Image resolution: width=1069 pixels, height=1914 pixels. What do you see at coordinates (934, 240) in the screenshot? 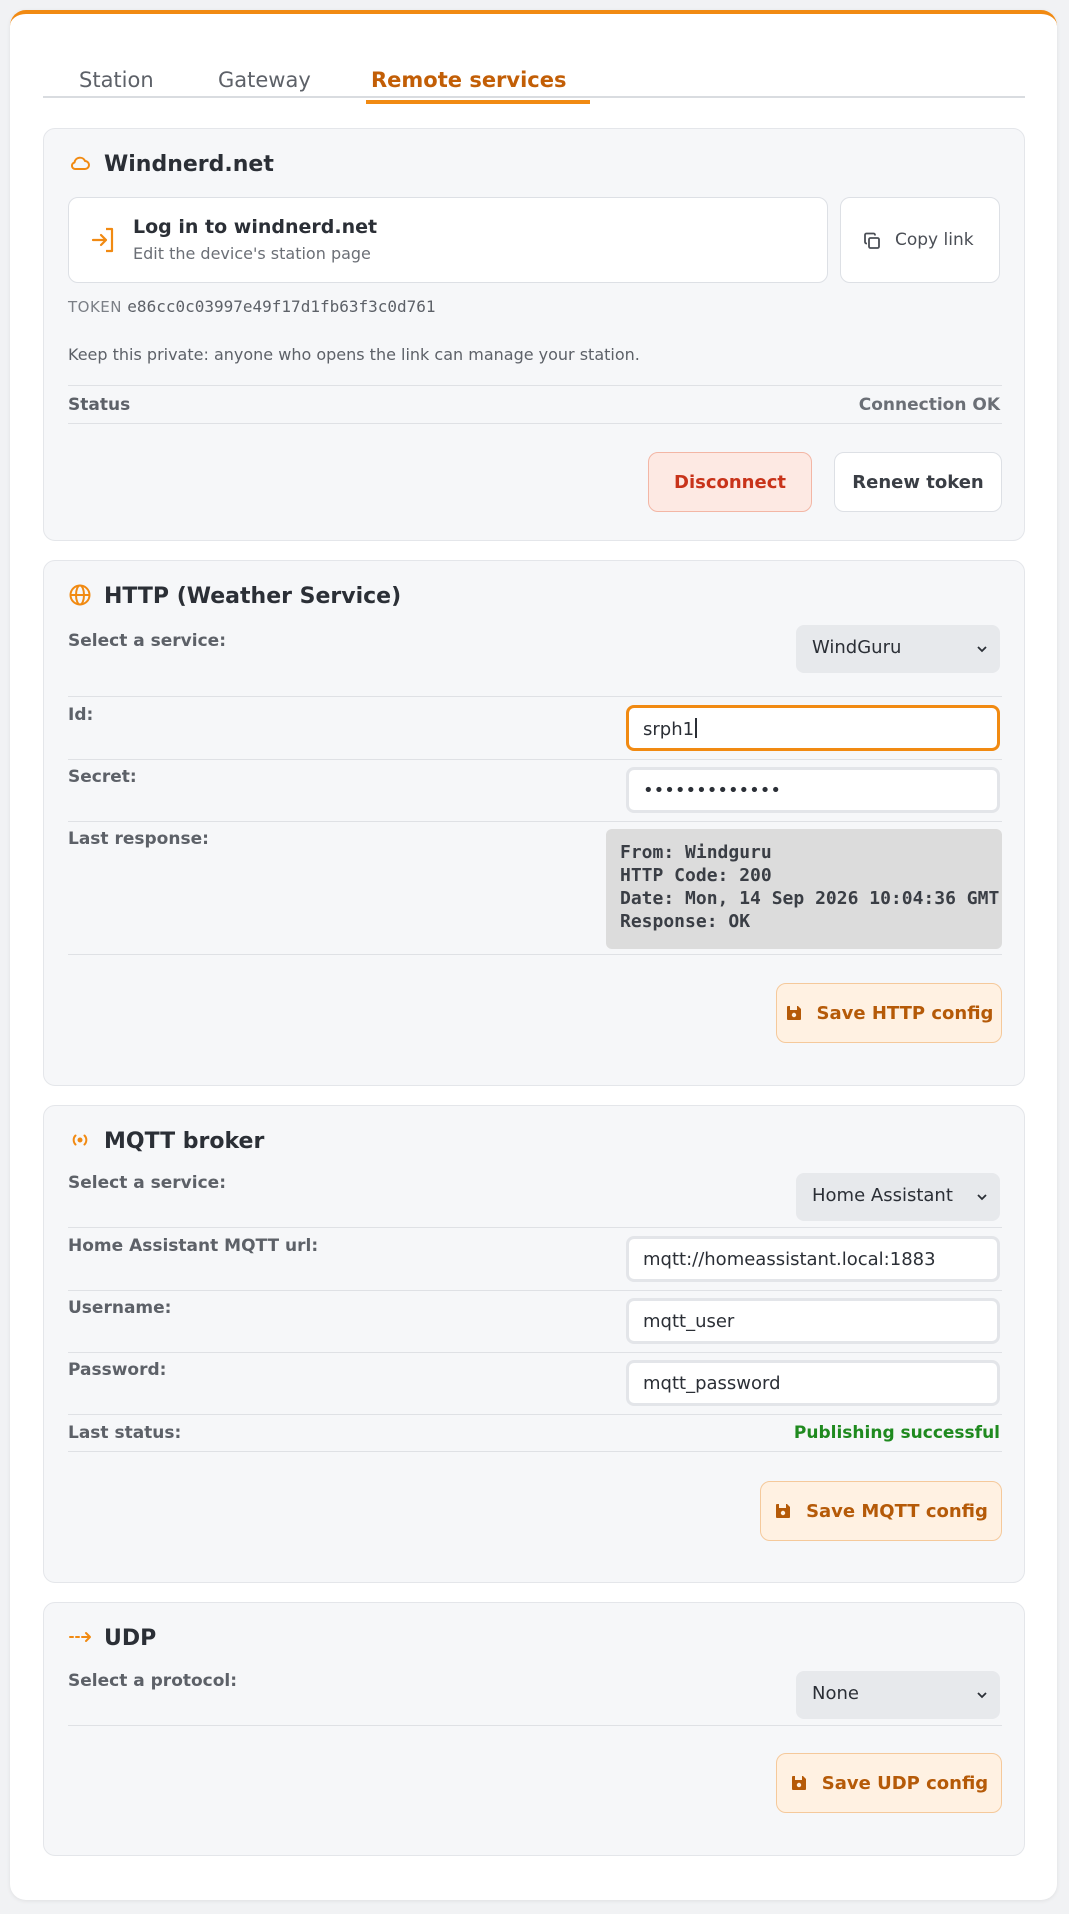
I see `copy-link-label: Copy link` at bounding box center [934, 240].